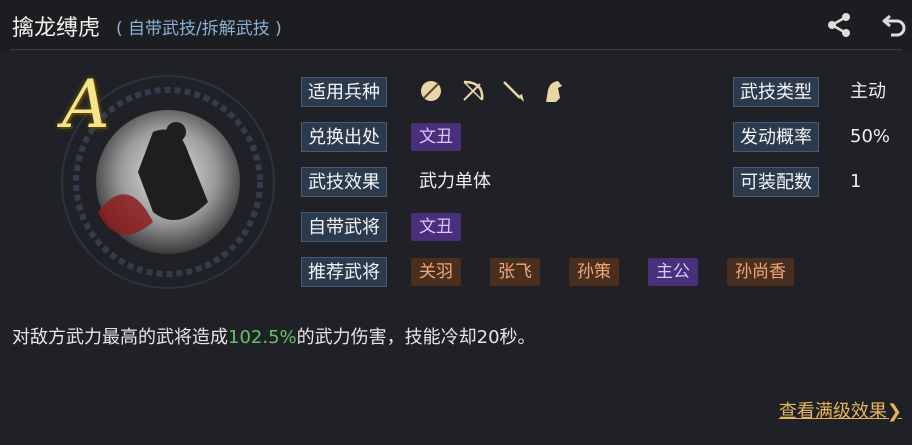 Image resolution: width=912 pixels, height=445 pixels. Describe the element at coordinates (344, 137) in the screenshot. I see `source-label: 兑换出处` at that location.